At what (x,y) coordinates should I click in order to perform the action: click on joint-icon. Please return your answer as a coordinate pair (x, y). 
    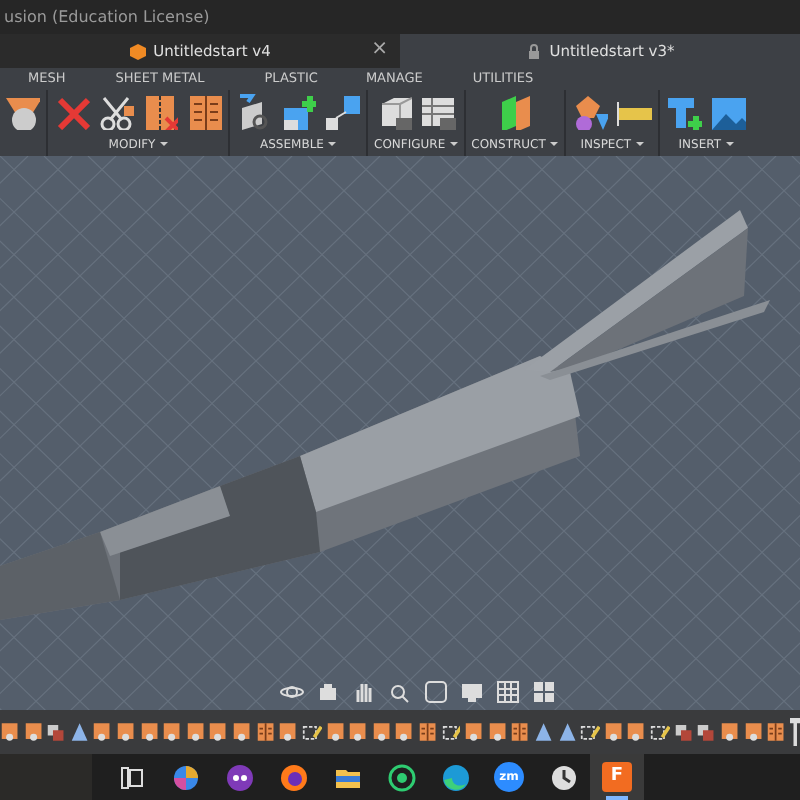
    Looking at the image, I should click on (254, 112).